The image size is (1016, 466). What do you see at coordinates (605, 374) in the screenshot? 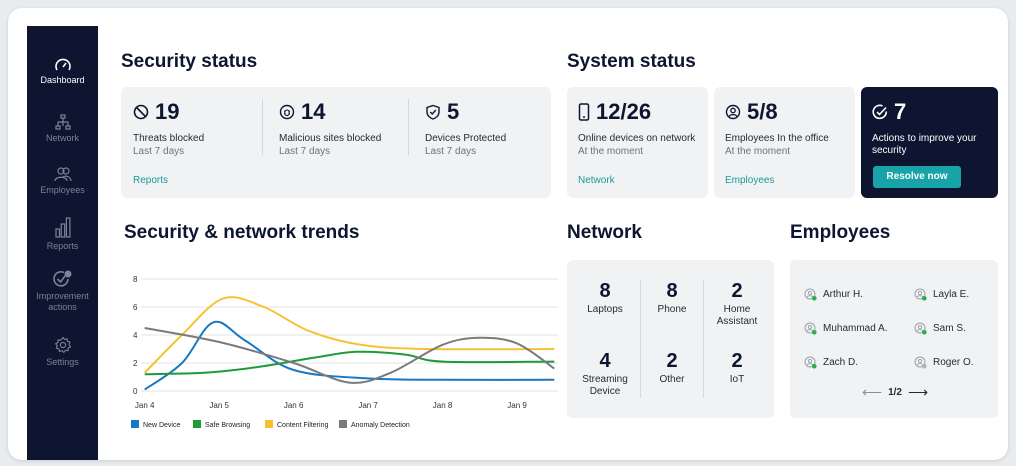
I see `network-cell-streaming-device: 4 Streaming Device` at bounding box center [605, 374].